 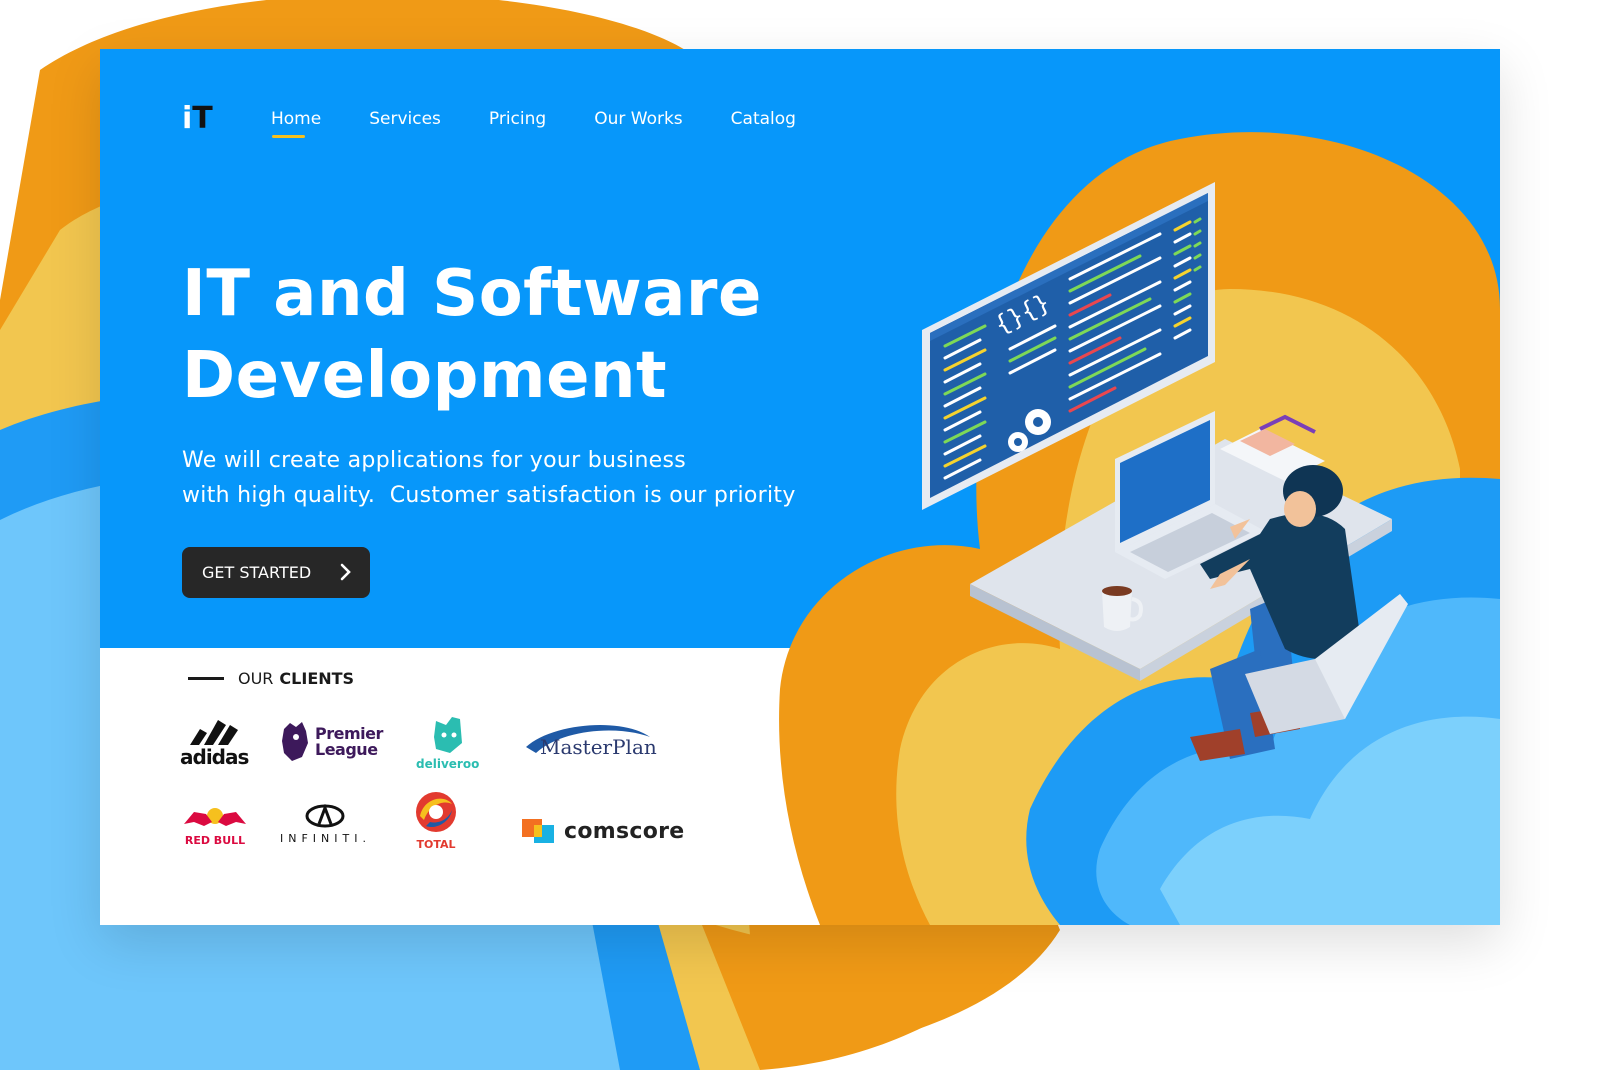 What do you see at coordinates (295, 741) in the screenshot?
I see `premier-league-lion-icon` at bounding box center [295, 741].